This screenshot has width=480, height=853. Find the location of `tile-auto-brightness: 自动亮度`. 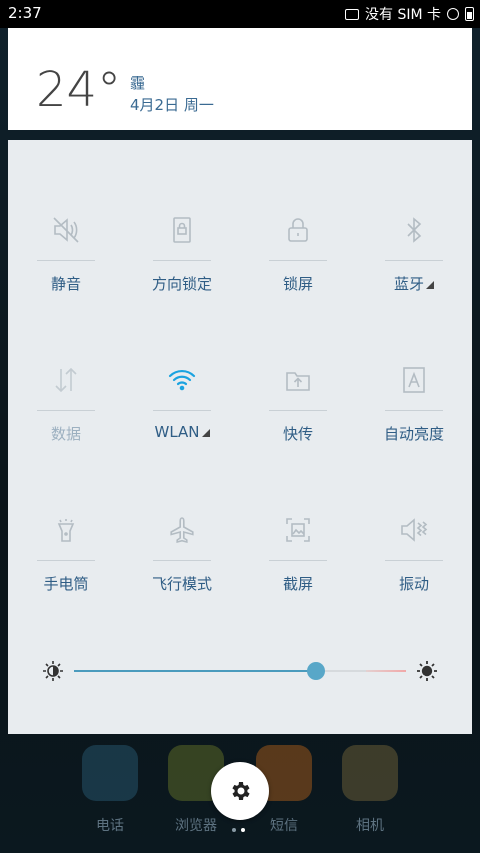

tile-auto-brightness: 自动亮度 is located at coordinates (414, 410).